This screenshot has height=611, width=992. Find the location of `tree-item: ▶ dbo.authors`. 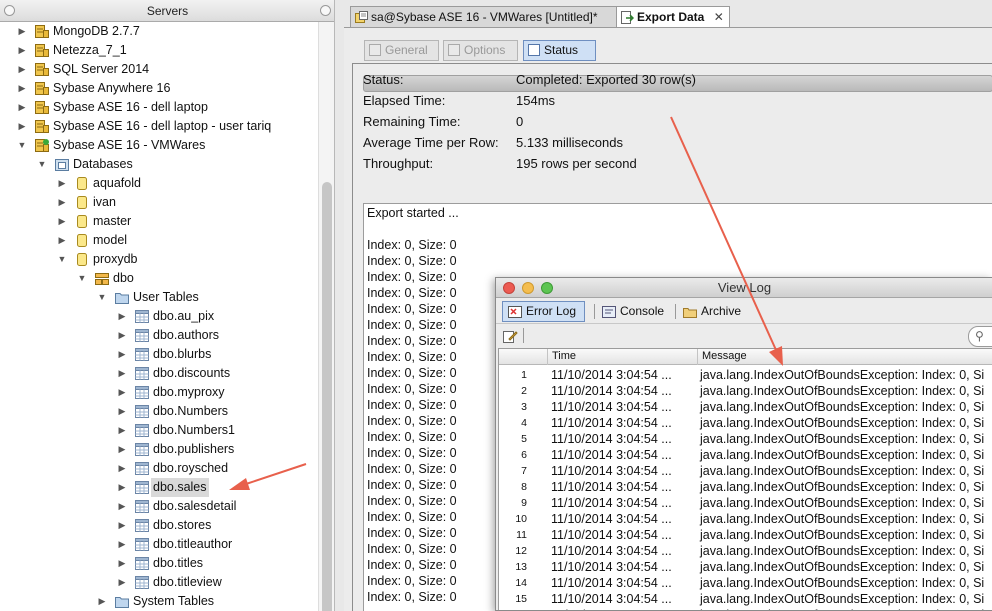

tree-item: ▶ dbo.authors is located at coordinates (159, 335).